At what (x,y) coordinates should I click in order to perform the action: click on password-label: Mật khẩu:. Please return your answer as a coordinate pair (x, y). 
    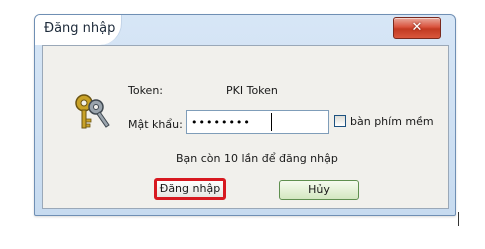
    Looking at the image, I should click on (155, 124).